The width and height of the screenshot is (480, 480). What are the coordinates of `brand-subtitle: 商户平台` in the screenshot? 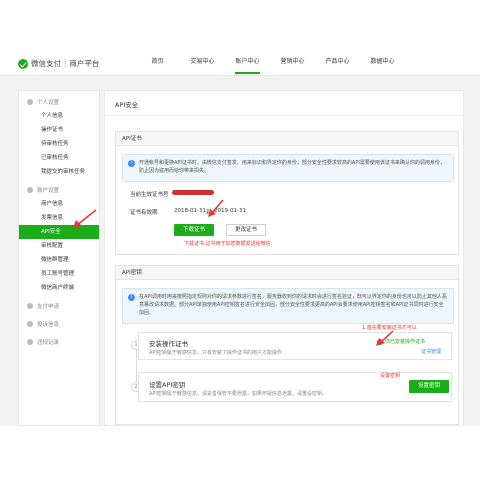 It's located at (84, 63).